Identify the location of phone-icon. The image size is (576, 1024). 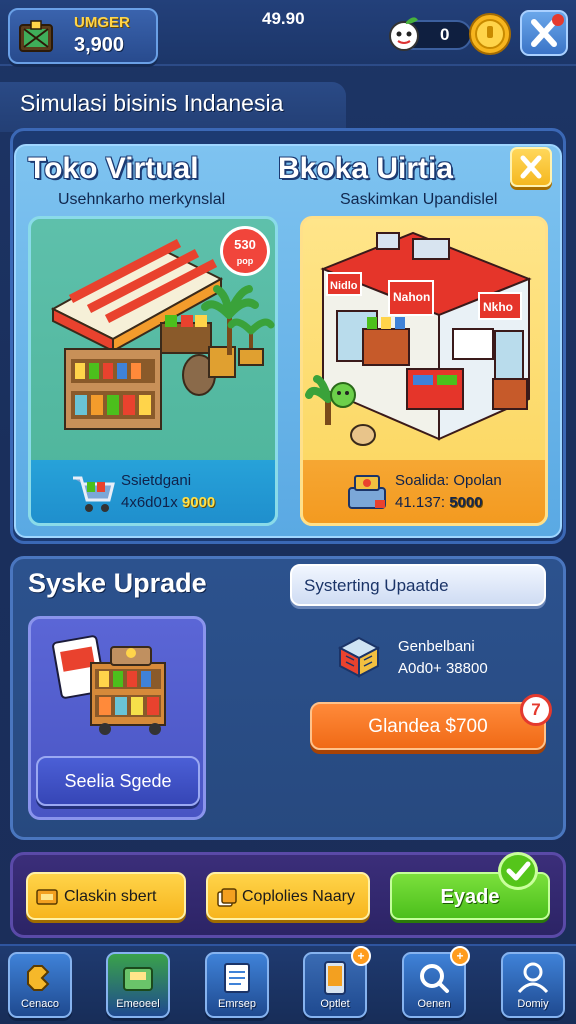
(335, 978).